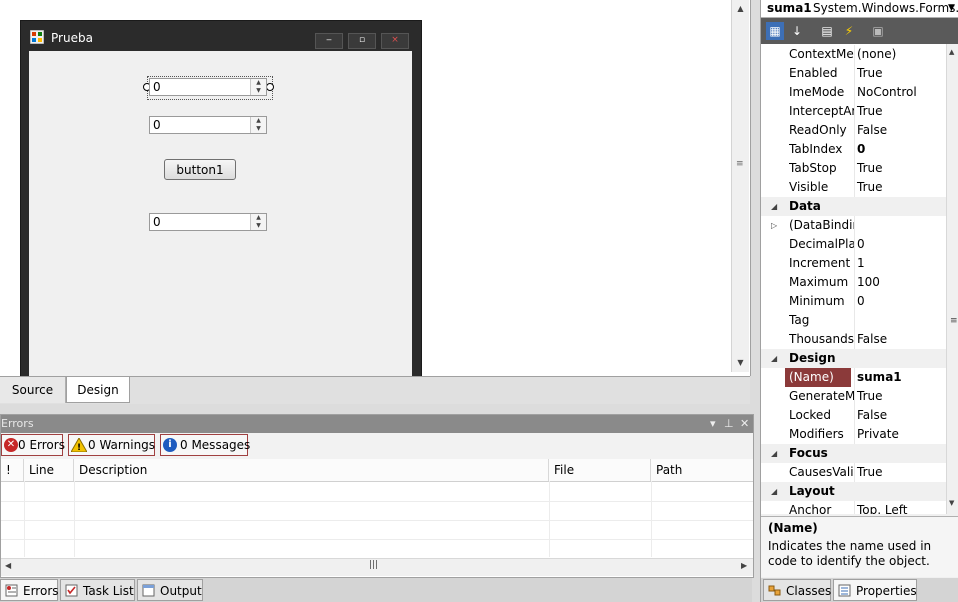 The image size is (958, 602). Describe the element at coordinates (868, 282) in the screenshot. I see `property-value: 100` at that location.